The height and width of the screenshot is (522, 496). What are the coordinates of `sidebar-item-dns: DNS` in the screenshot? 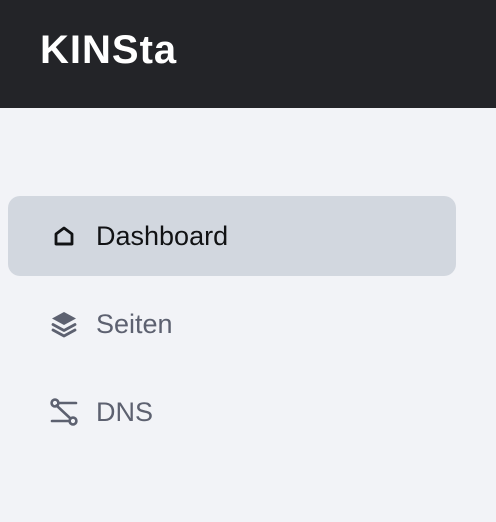 It's located at (232, 412).